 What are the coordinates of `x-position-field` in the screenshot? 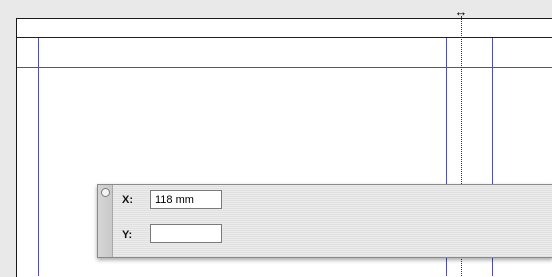 It's located at (186, 199).